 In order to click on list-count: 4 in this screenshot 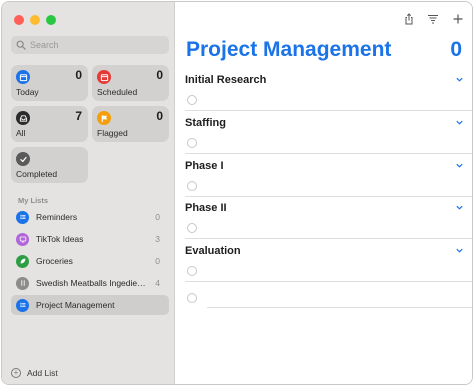, I will do `click(157, 283)`.